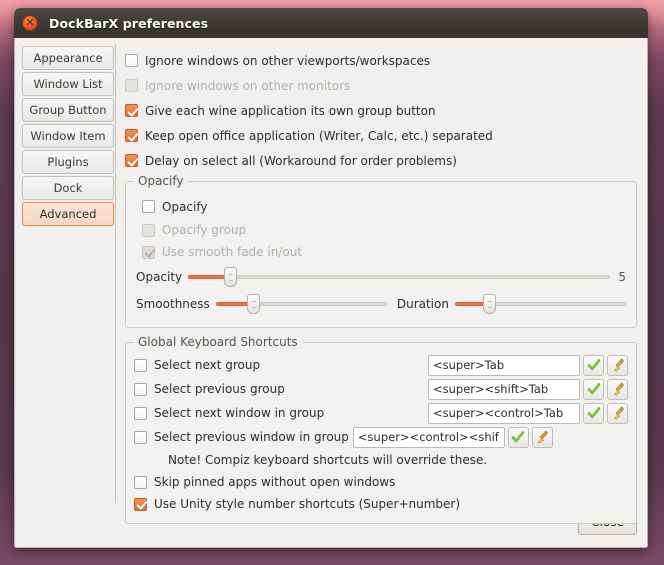 This screenshot has height=565, width=664. Describe the element at coordinates (248, 85) in the screenshot. I see `option-label: Ignore windows on other monitors` at that location.